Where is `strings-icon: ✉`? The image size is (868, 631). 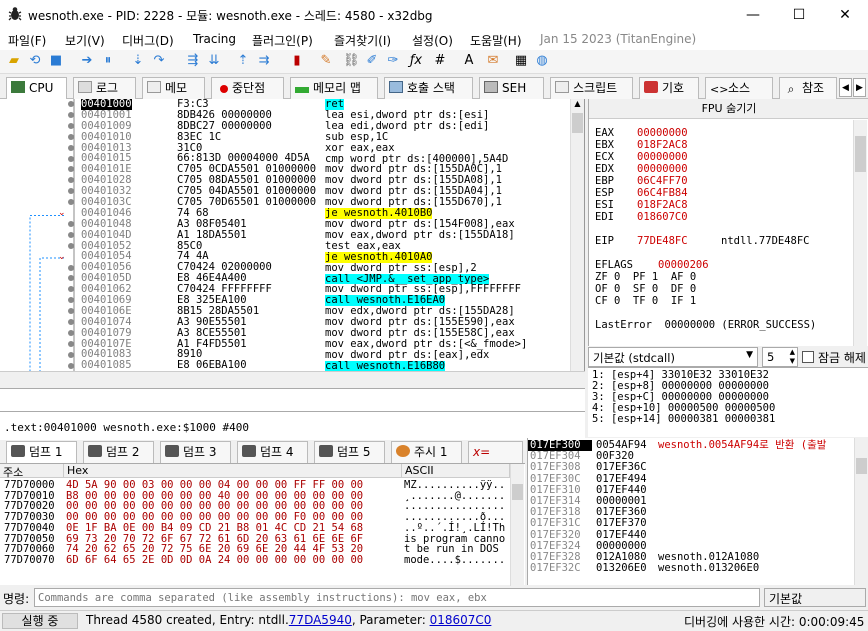
strings-icon: ✉ is located at coordinates (493, 61).